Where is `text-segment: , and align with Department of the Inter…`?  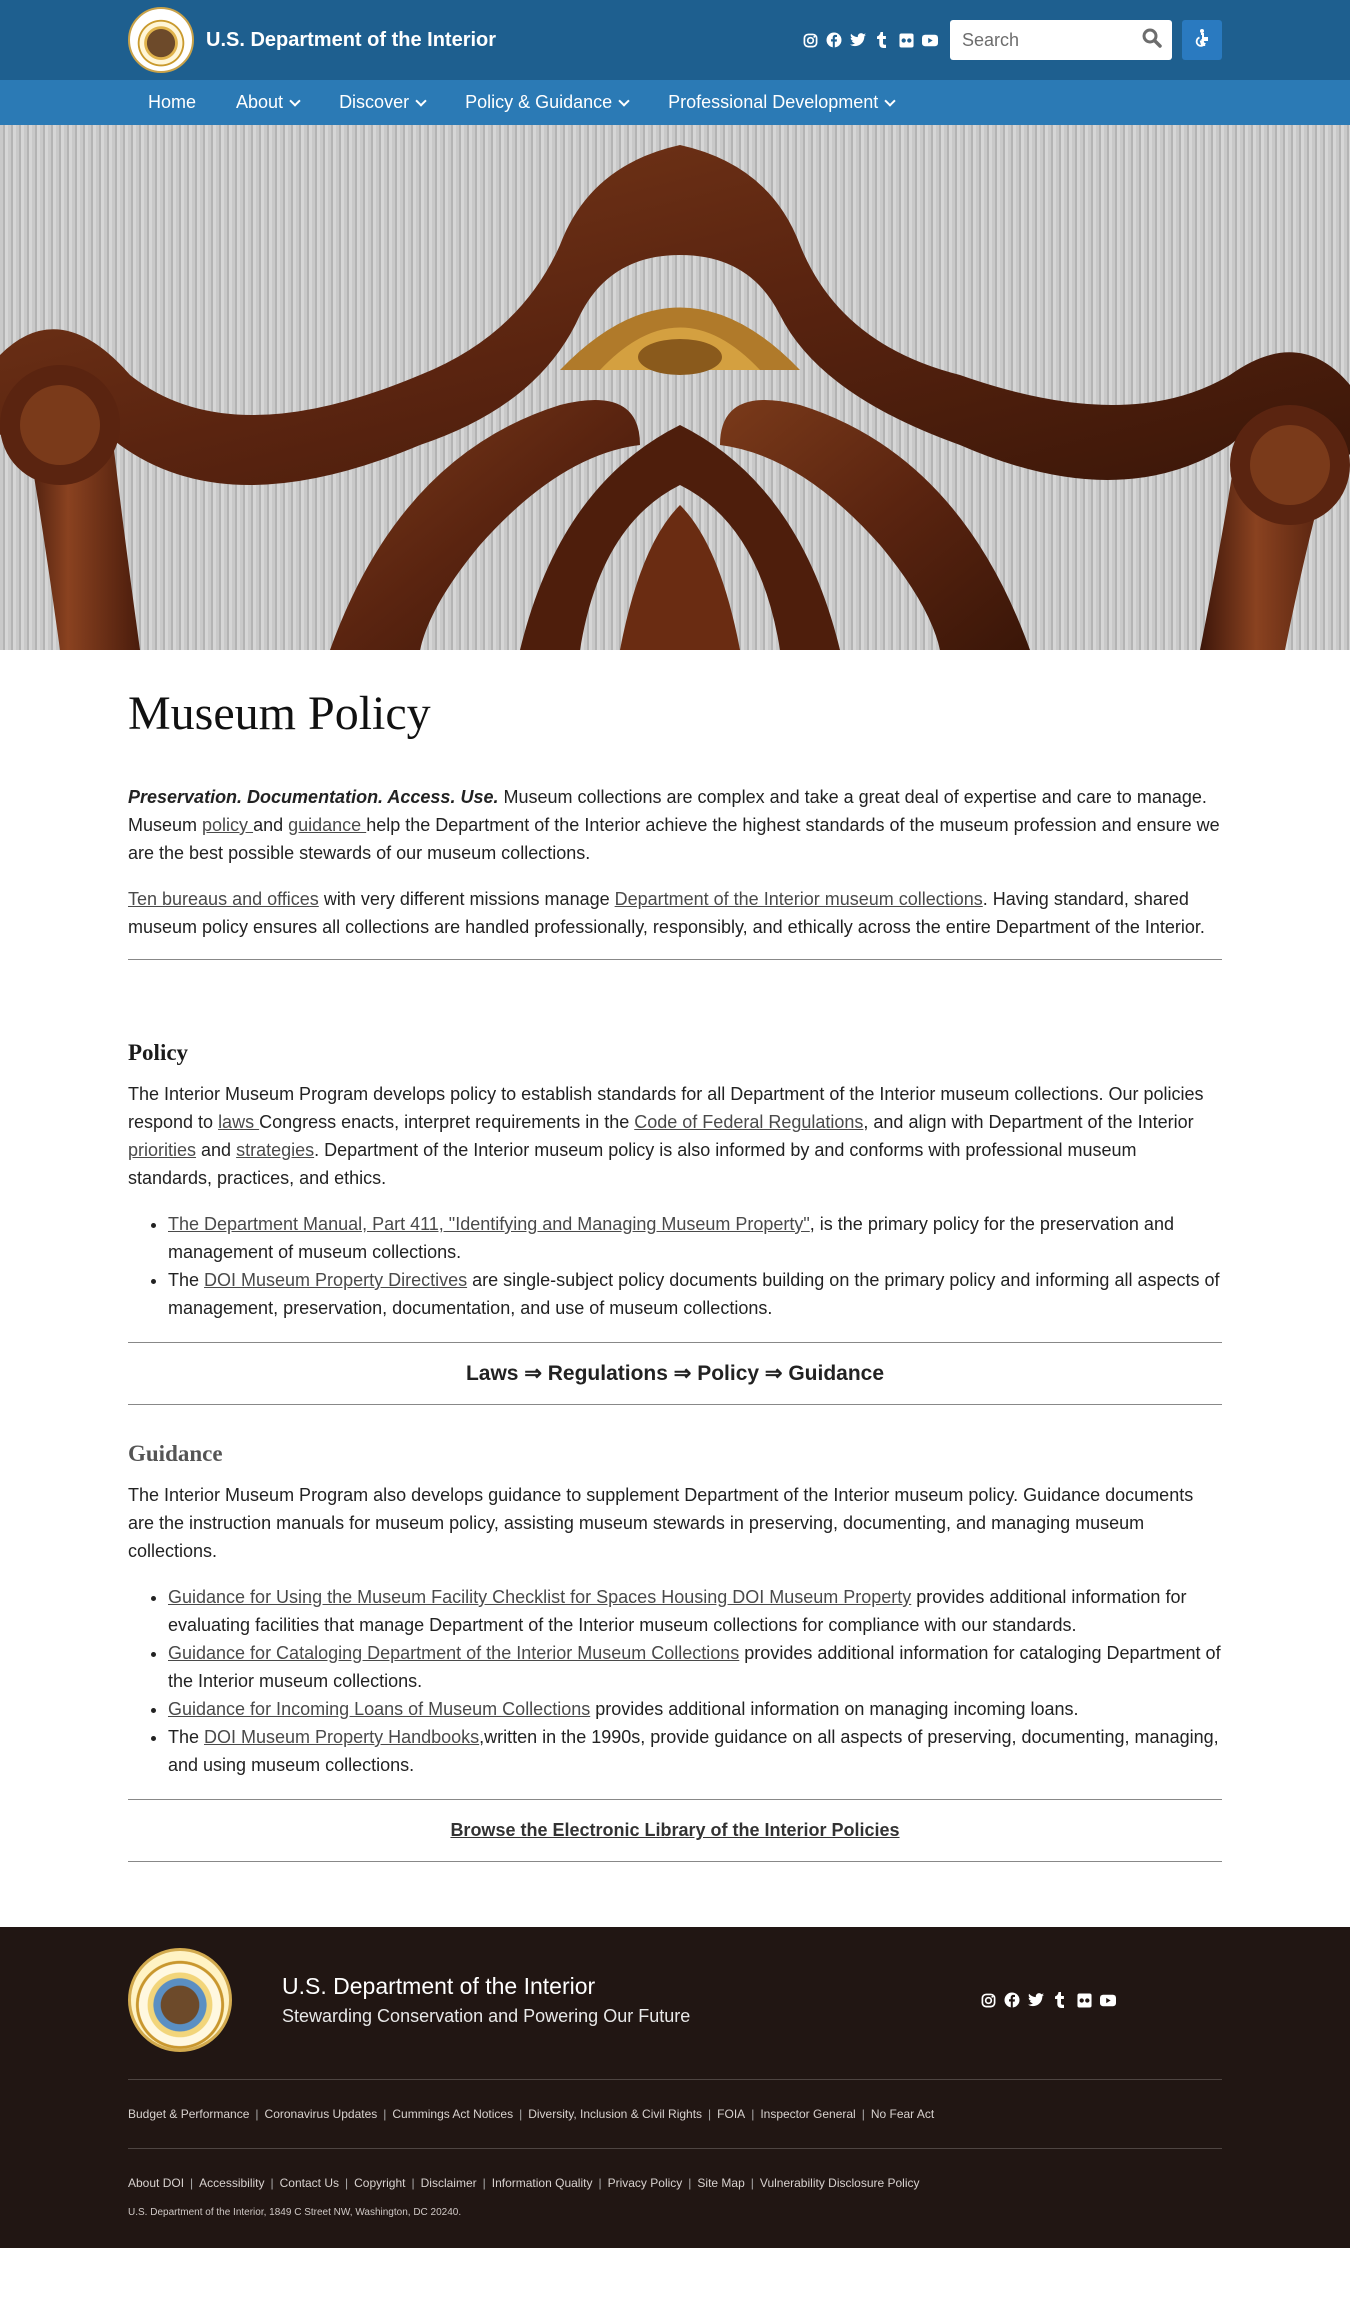 text-segment: , and align with Department of the Inter… is located at coordinates (1028, 1122).